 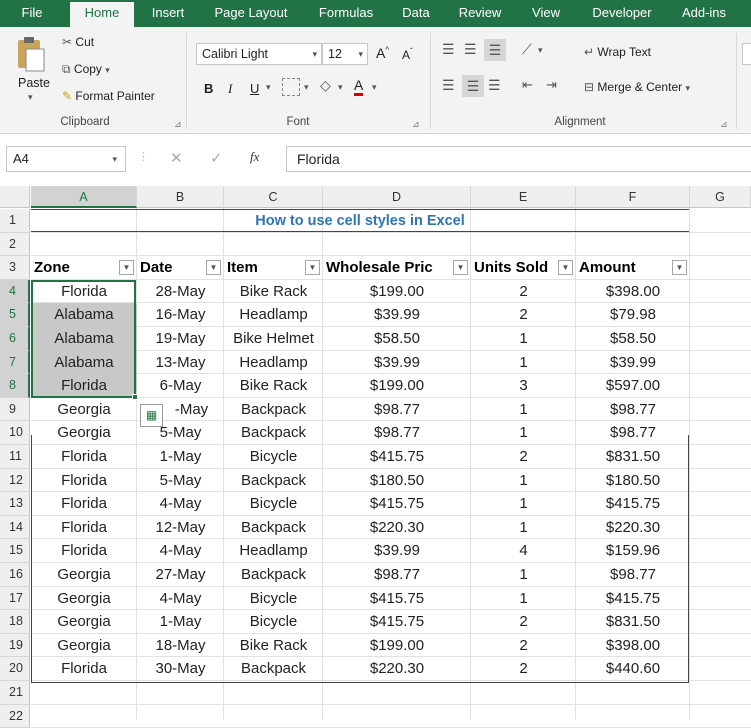 I want to click on merge-center-button: ⊟ Merge & Center ▾, so click(x=637, y=87).